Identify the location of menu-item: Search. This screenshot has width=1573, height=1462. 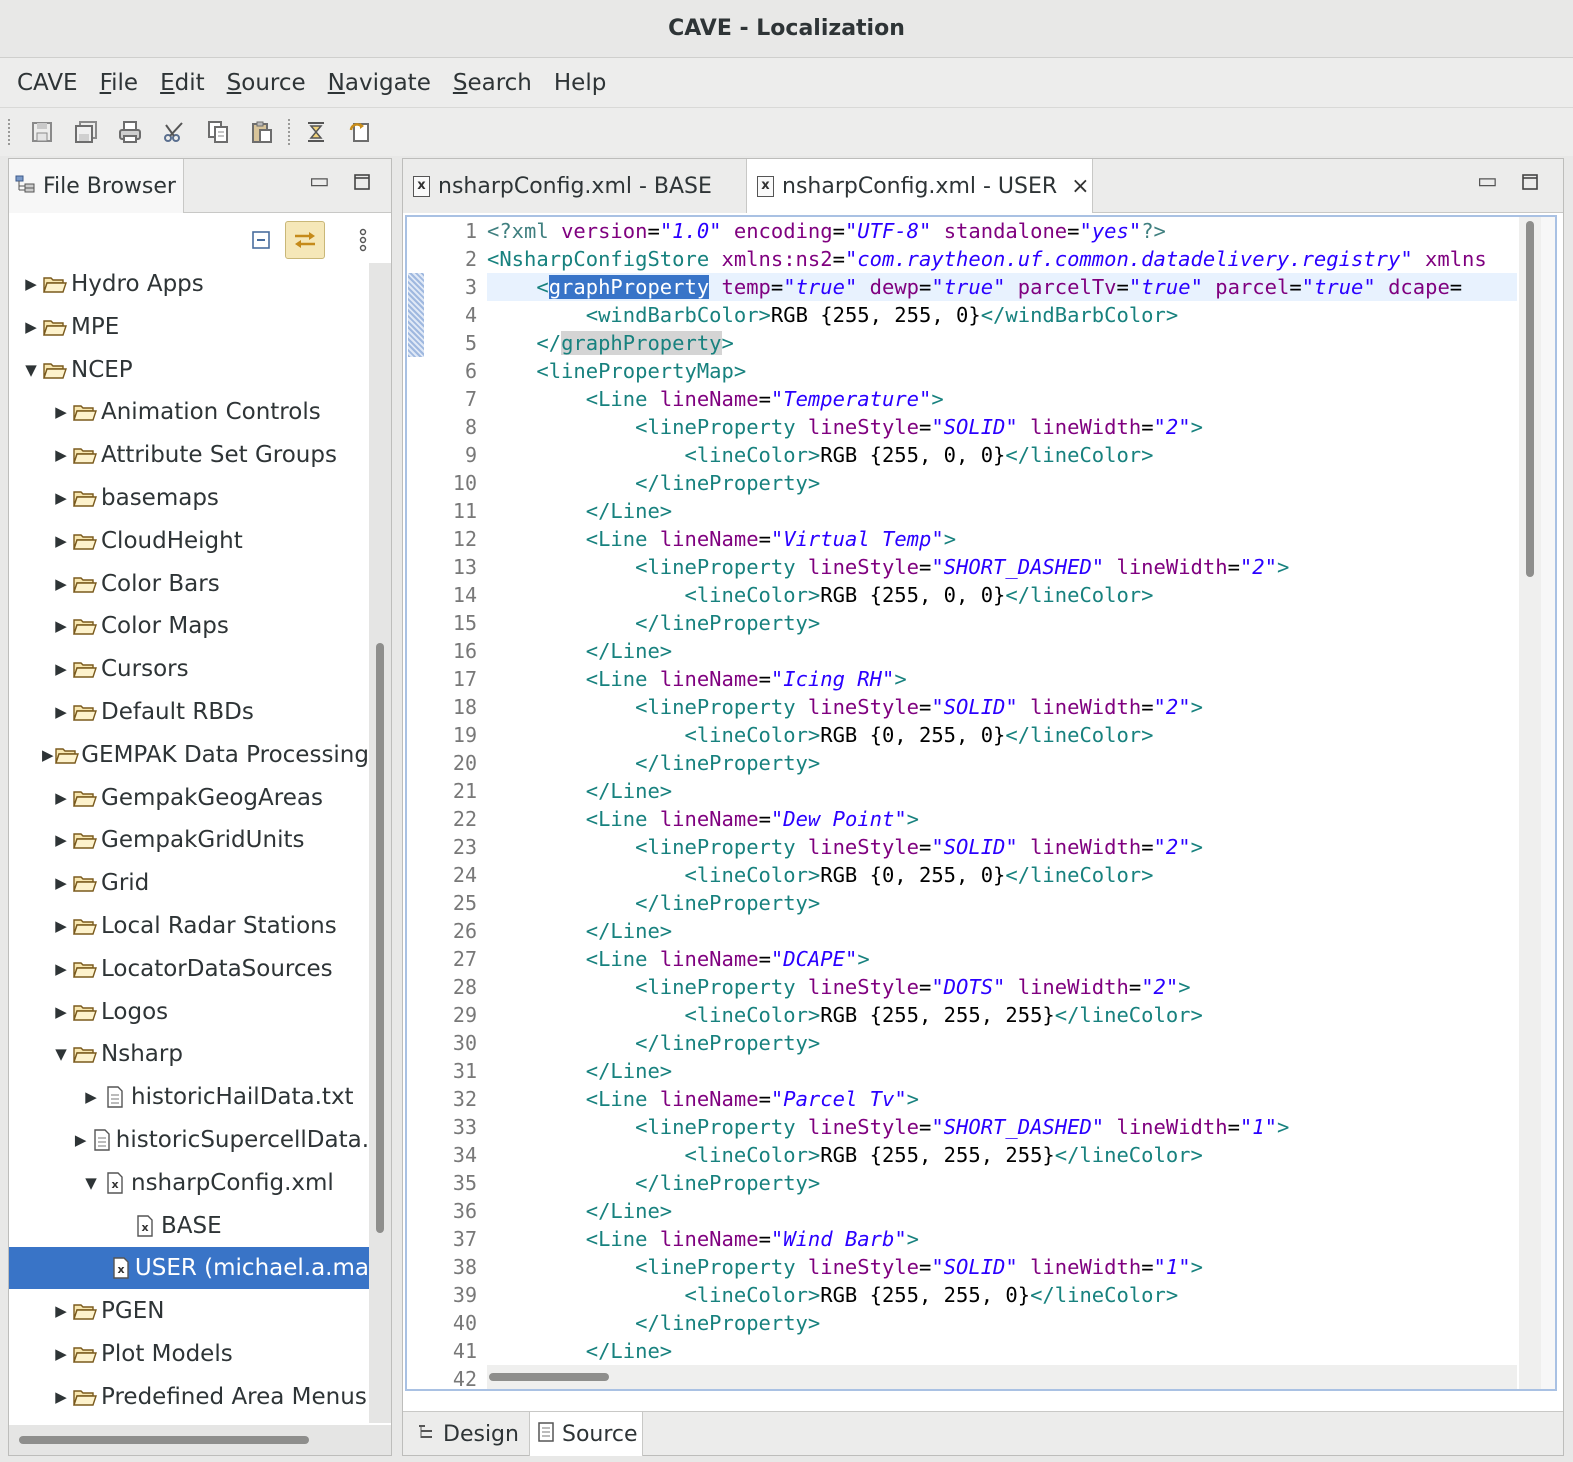
(492, 83).